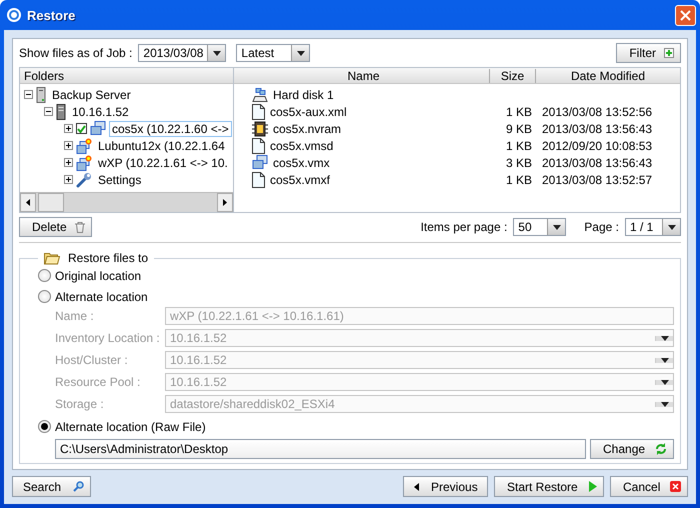 This screenshot has width=700, height=508. What do you see at coordinates (52, 486) in the screenshot?
I see `search-button: Search` at bounding box center [52, 486].